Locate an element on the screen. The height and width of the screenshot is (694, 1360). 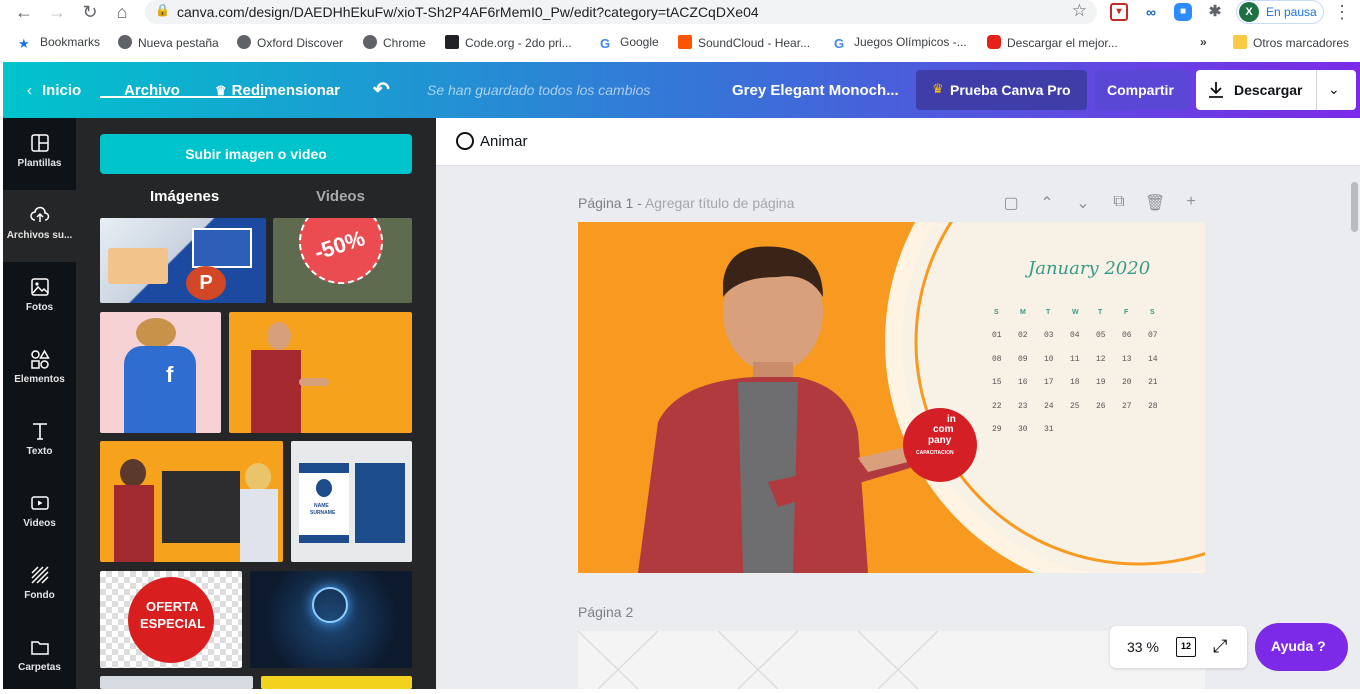
calendar-weekday: S is located at coordinates (1152, 312).